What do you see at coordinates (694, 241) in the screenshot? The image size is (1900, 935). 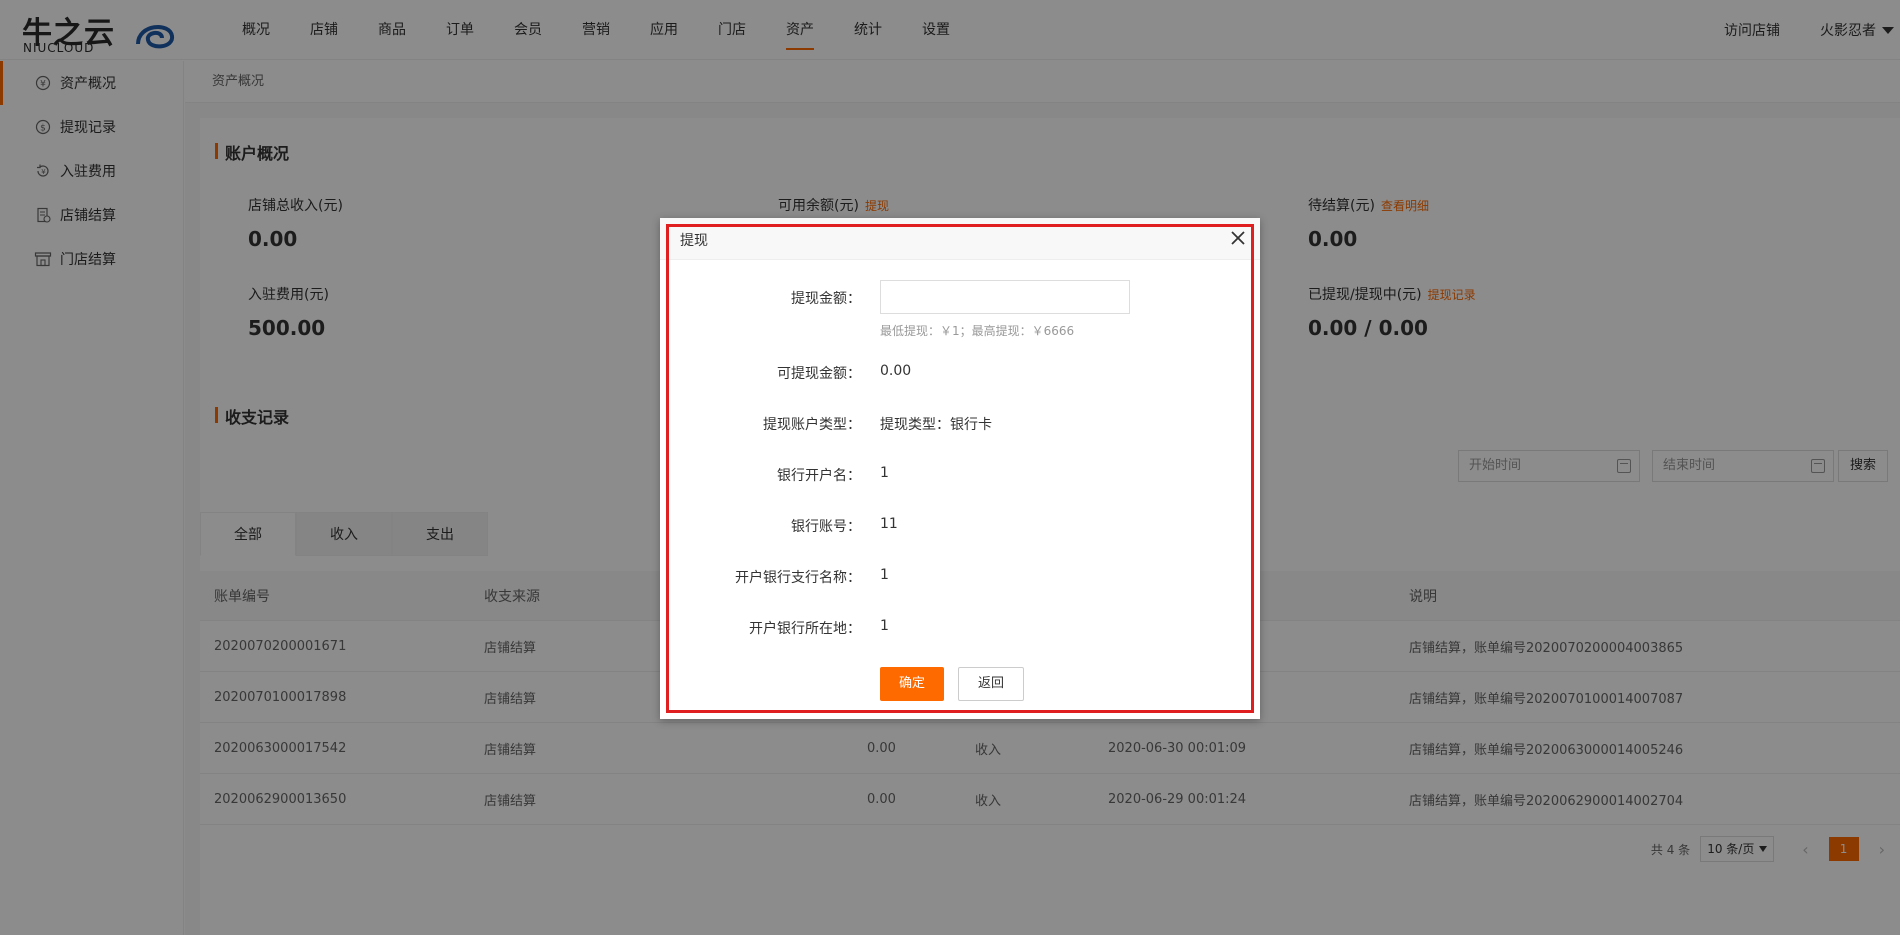 I see `dialog-title: 提现` at bounding box center [694, 241].